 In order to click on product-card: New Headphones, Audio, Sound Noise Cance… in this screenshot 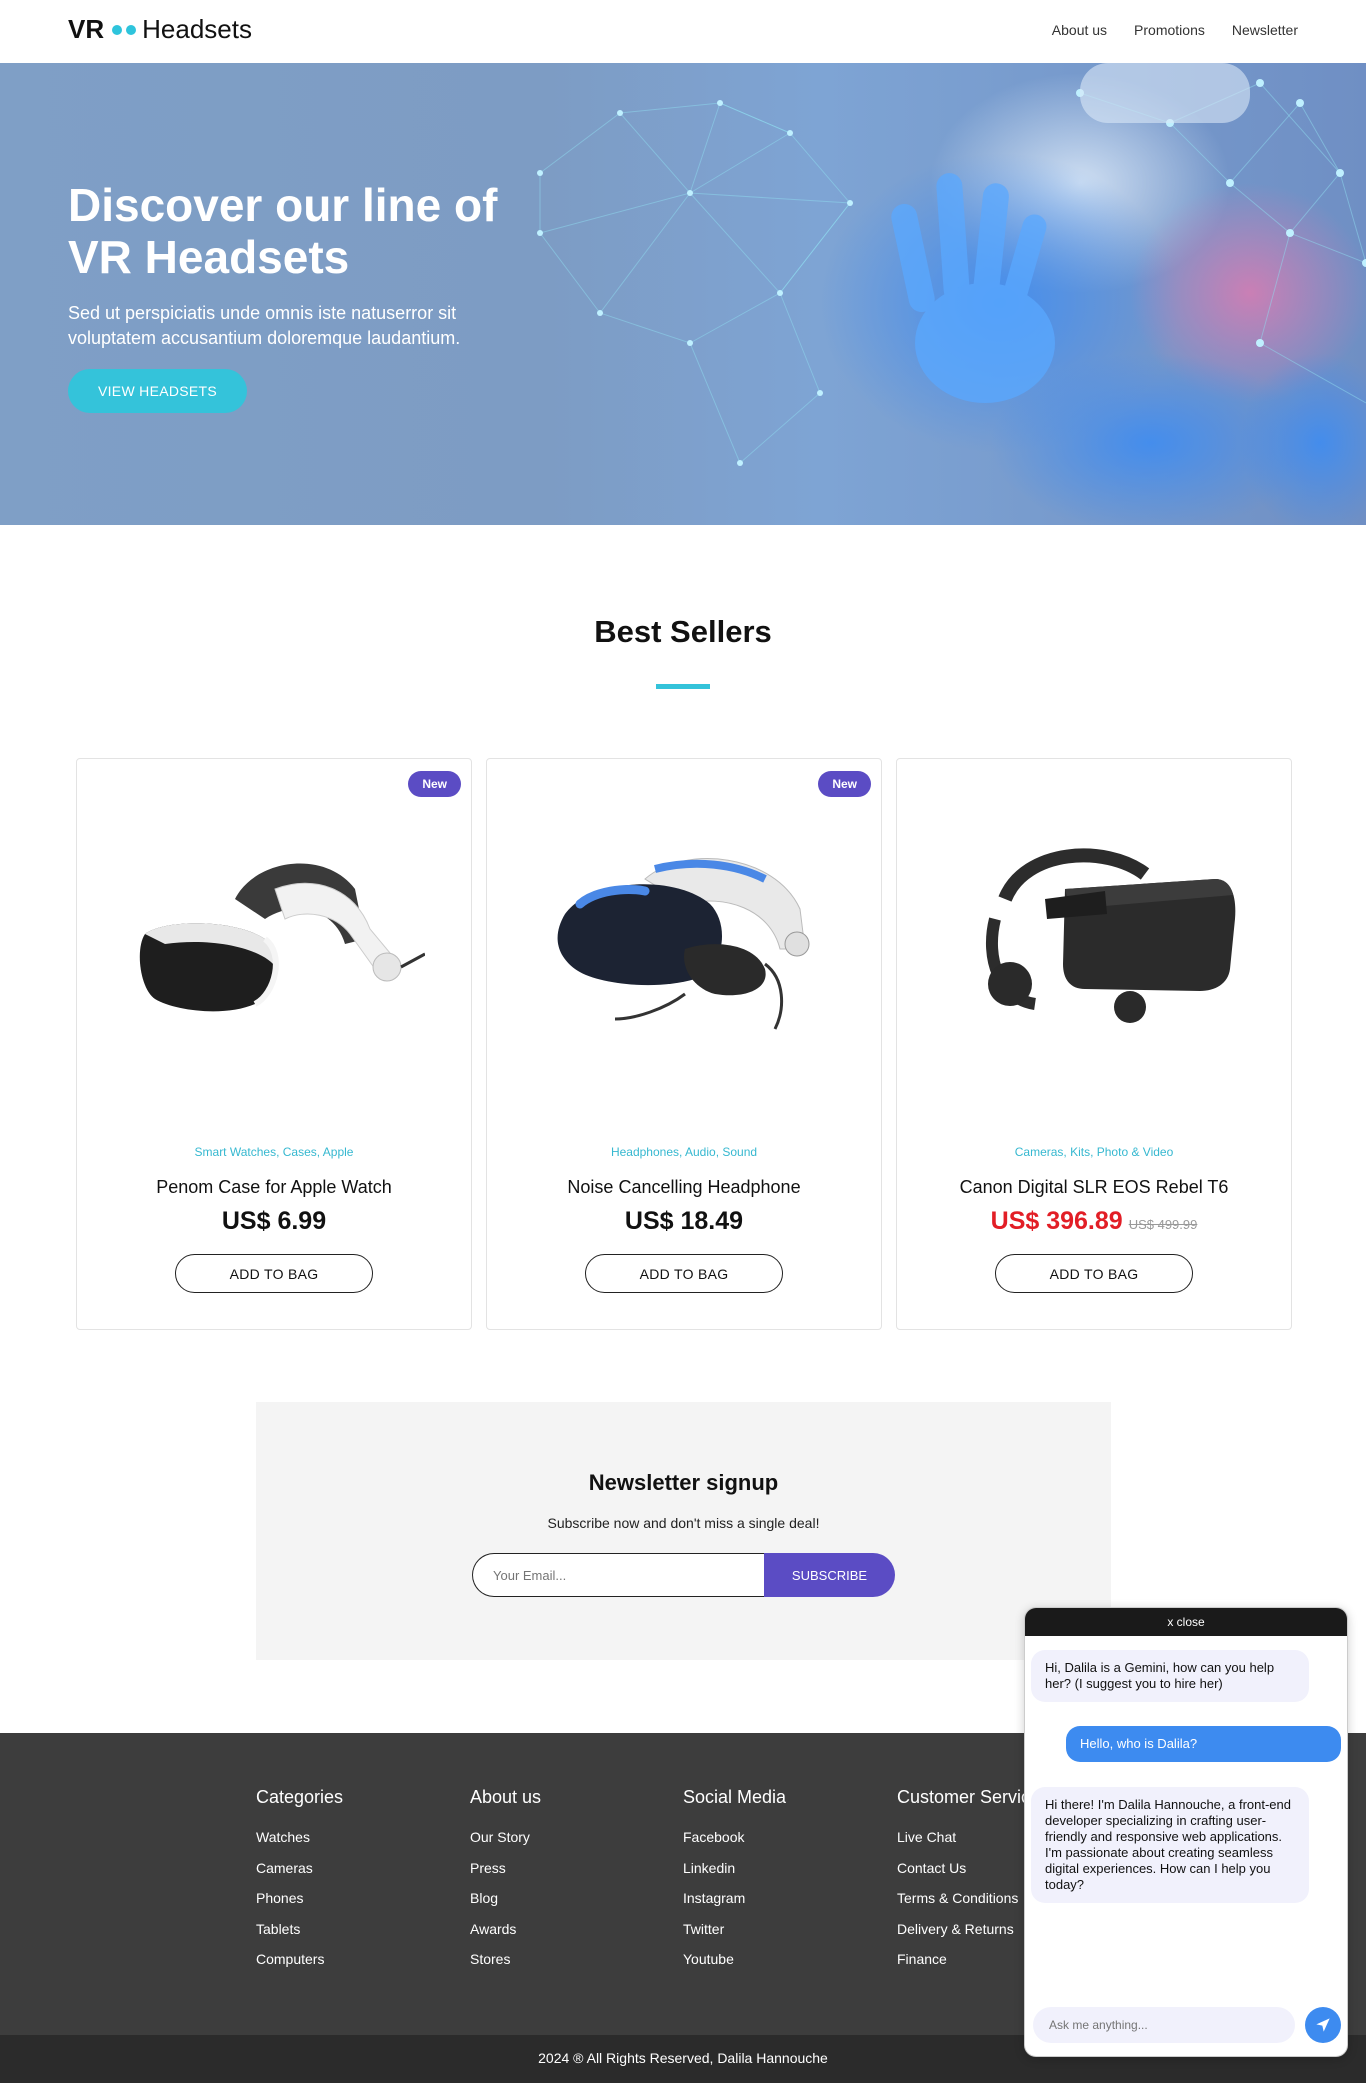, I will do `click(684, 1044)`.